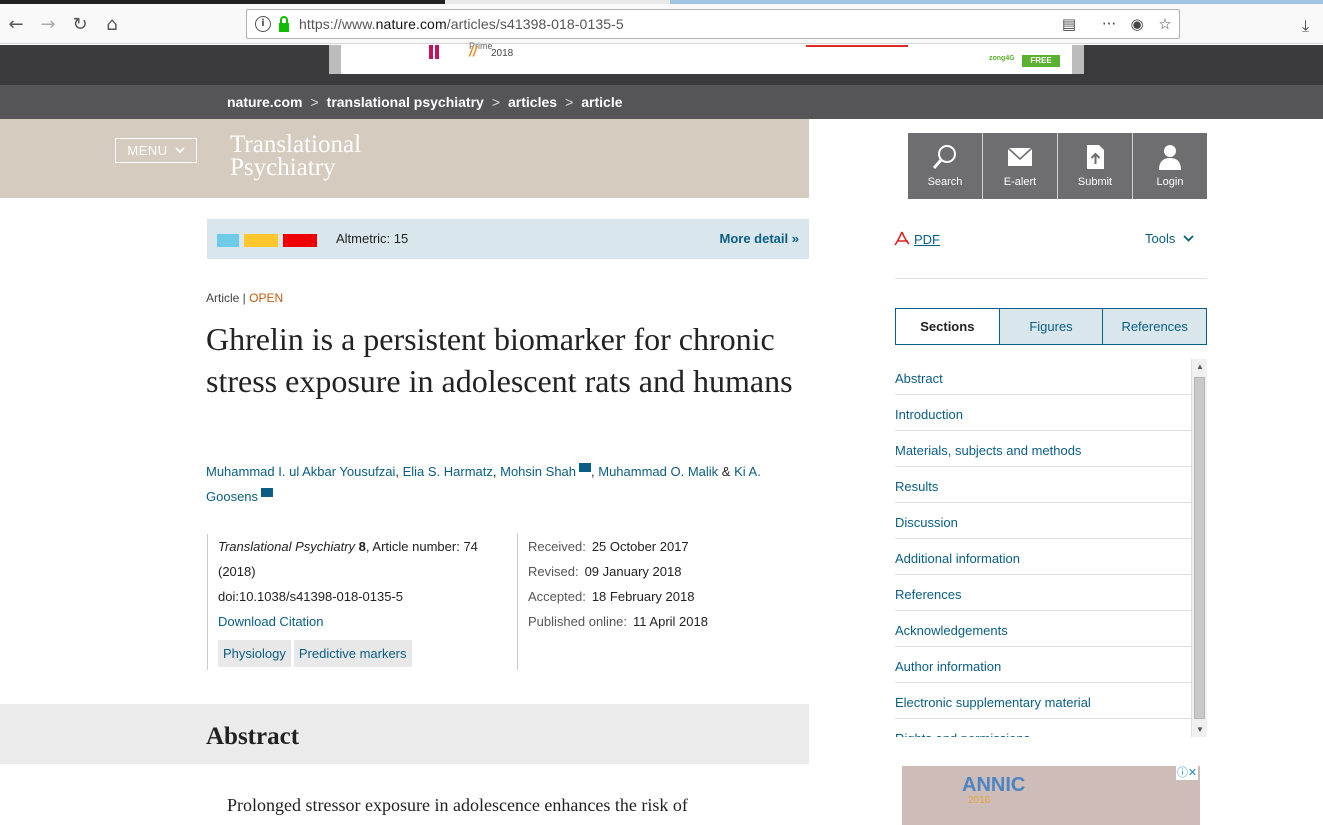  I want to click on altmetric-more-detail-link: More detail », so click(759, 238).